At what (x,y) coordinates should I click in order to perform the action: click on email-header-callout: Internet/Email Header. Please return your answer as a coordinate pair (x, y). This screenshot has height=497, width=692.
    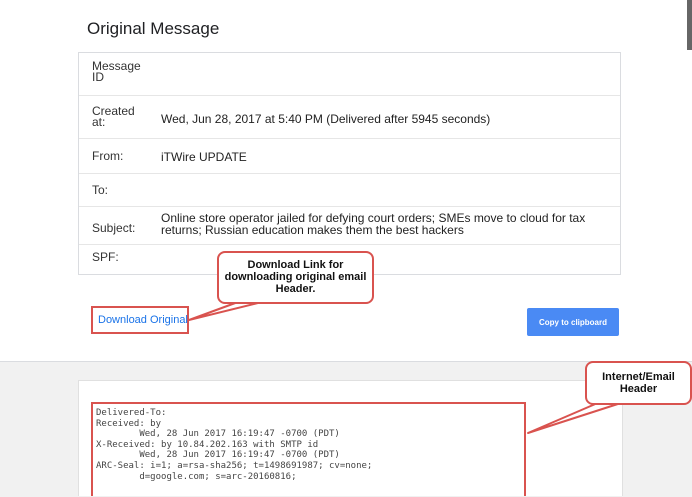
    Looking at the image, I should click on (638, 383).